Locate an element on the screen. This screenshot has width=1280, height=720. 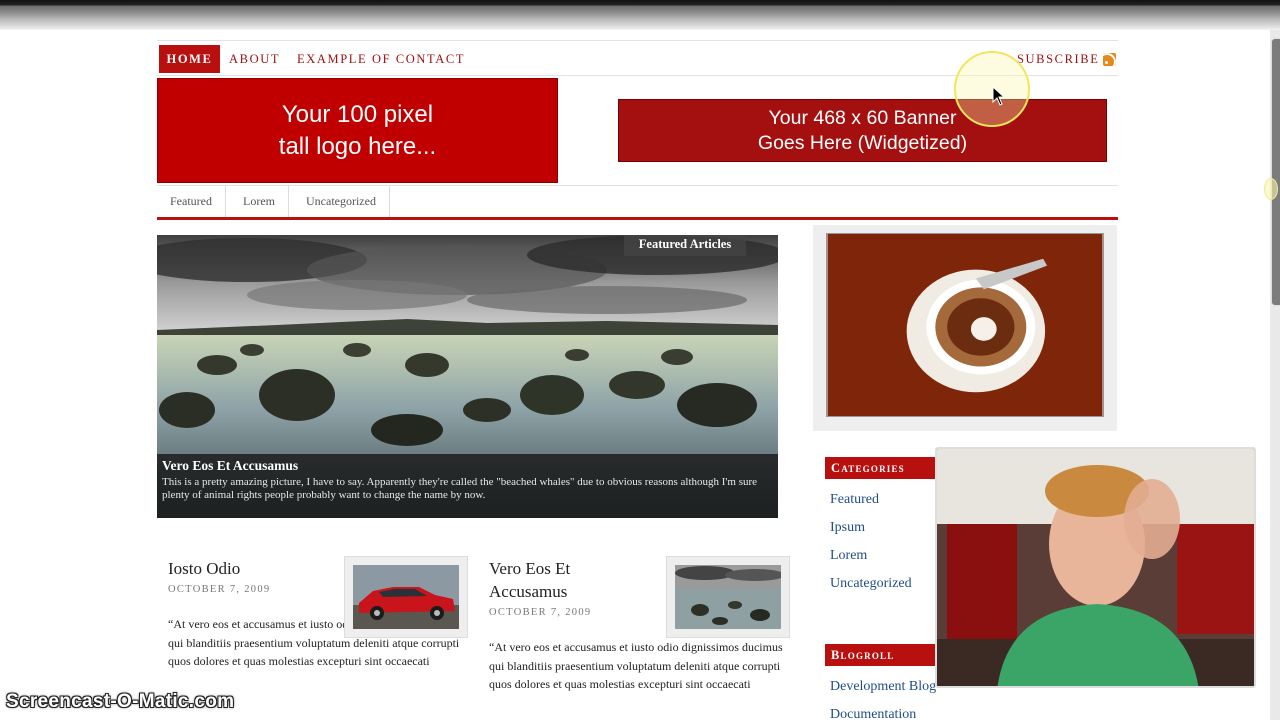
nav-home-link: Home is located at coordinates (189, 59).